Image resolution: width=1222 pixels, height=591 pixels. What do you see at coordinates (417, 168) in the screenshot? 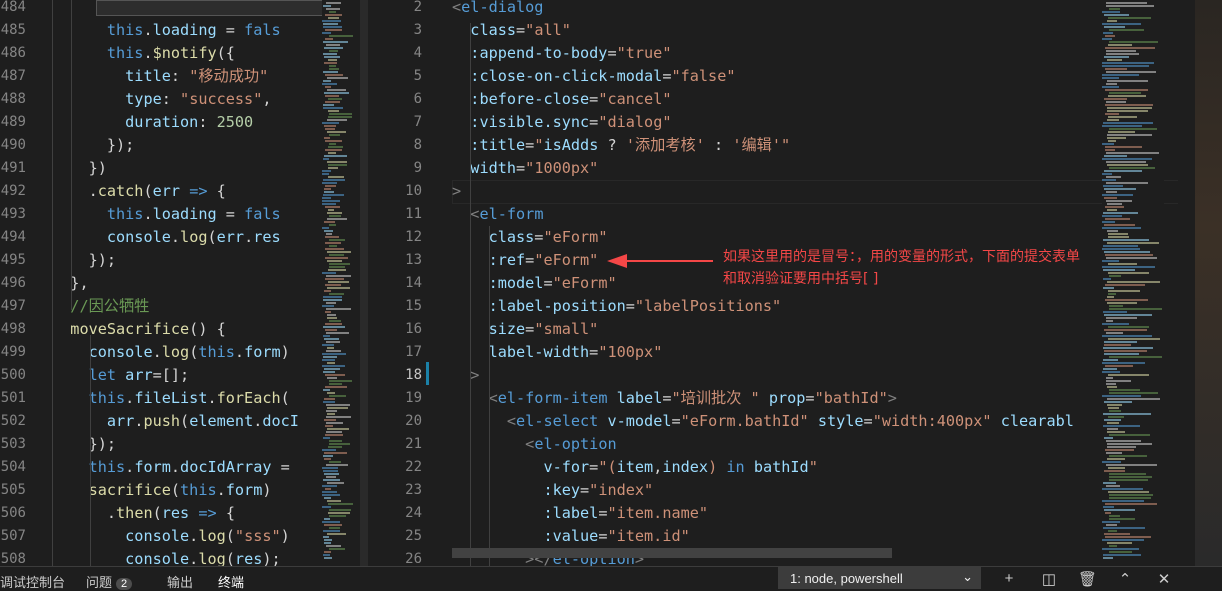
I see `line-number: 9` at bounding box center [417, 168].